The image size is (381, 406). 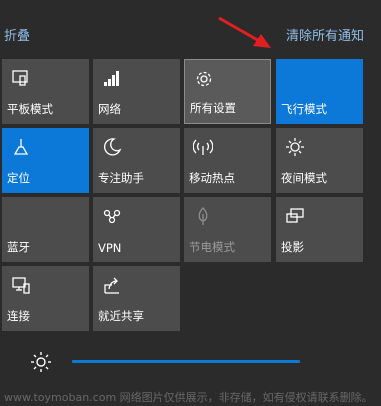 I want to click on brightness-control, so click(x=170, y=362).